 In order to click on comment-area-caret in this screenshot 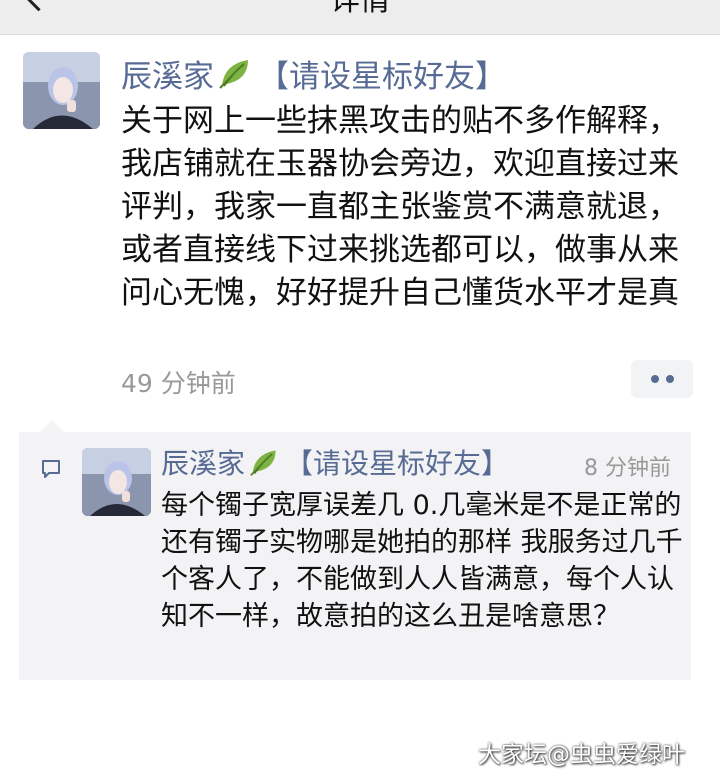, I will do `click(52, 426)`.